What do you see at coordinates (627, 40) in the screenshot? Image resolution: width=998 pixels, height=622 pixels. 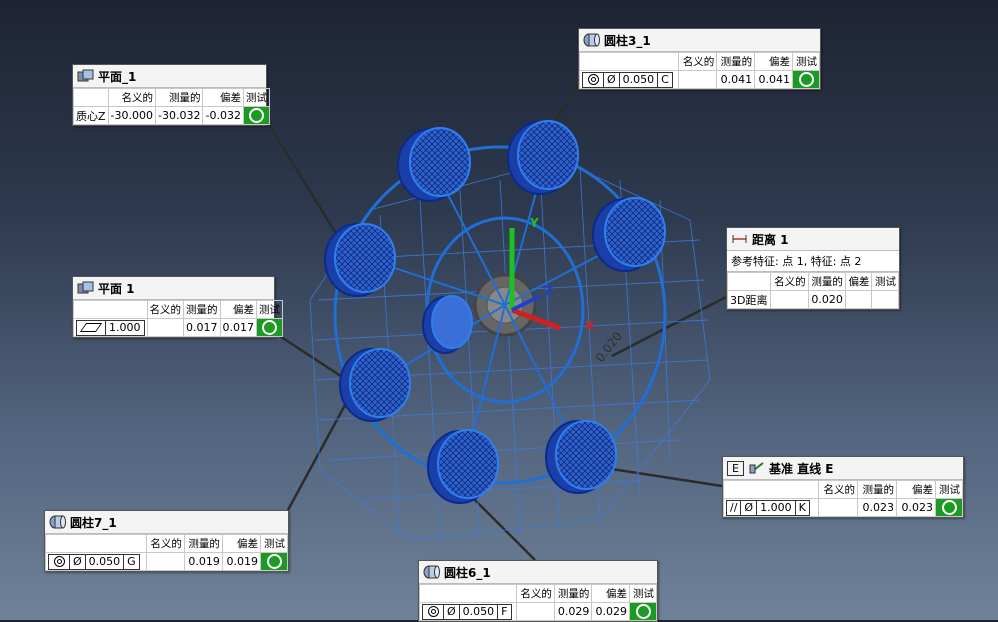 I see `panel-title: 圆柱3_1` at bounding box center [627, 40].